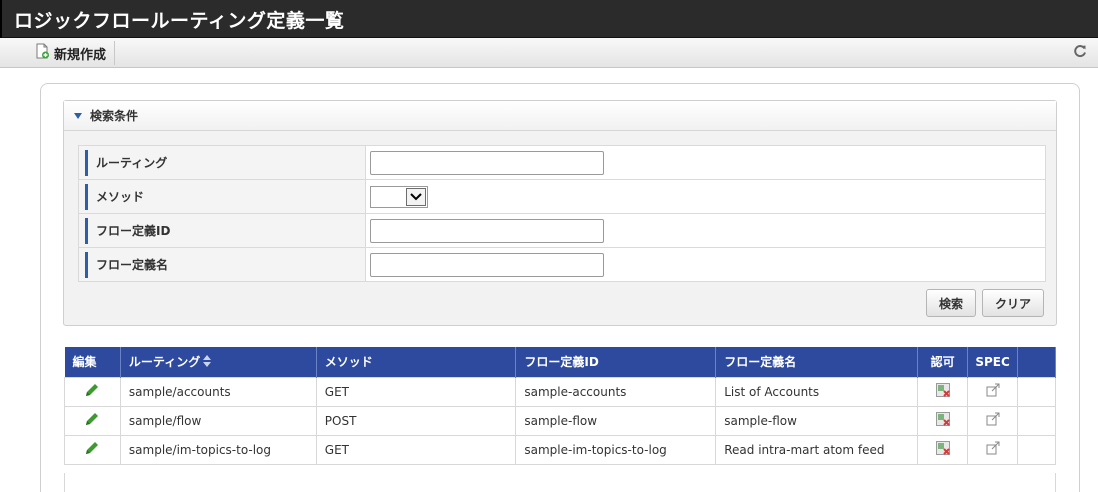 The height and width of the screenshot is (492, 1098). Describe the element at coordinates (562, 196) in the screenshot. I see `condition-row-method: メソッド` at that location.